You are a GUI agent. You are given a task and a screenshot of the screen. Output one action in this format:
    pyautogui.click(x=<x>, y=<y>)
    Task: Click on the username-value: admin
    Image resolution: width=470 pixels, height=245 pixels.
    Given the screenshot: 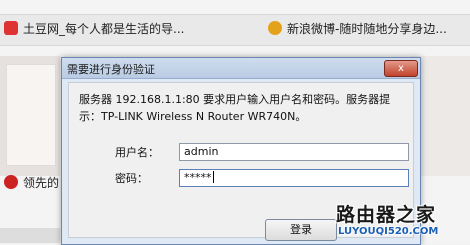 What is the action you would take?
    pyautogui.click(x=201, y=151)
    